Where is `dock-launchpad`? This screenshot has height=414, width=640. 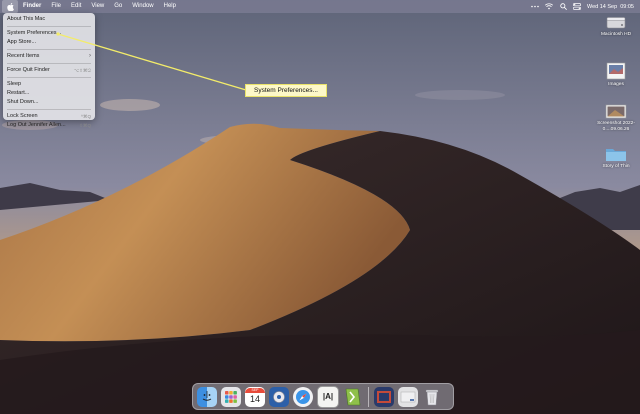
dock-launchpad is located at coordinates (231, 396).